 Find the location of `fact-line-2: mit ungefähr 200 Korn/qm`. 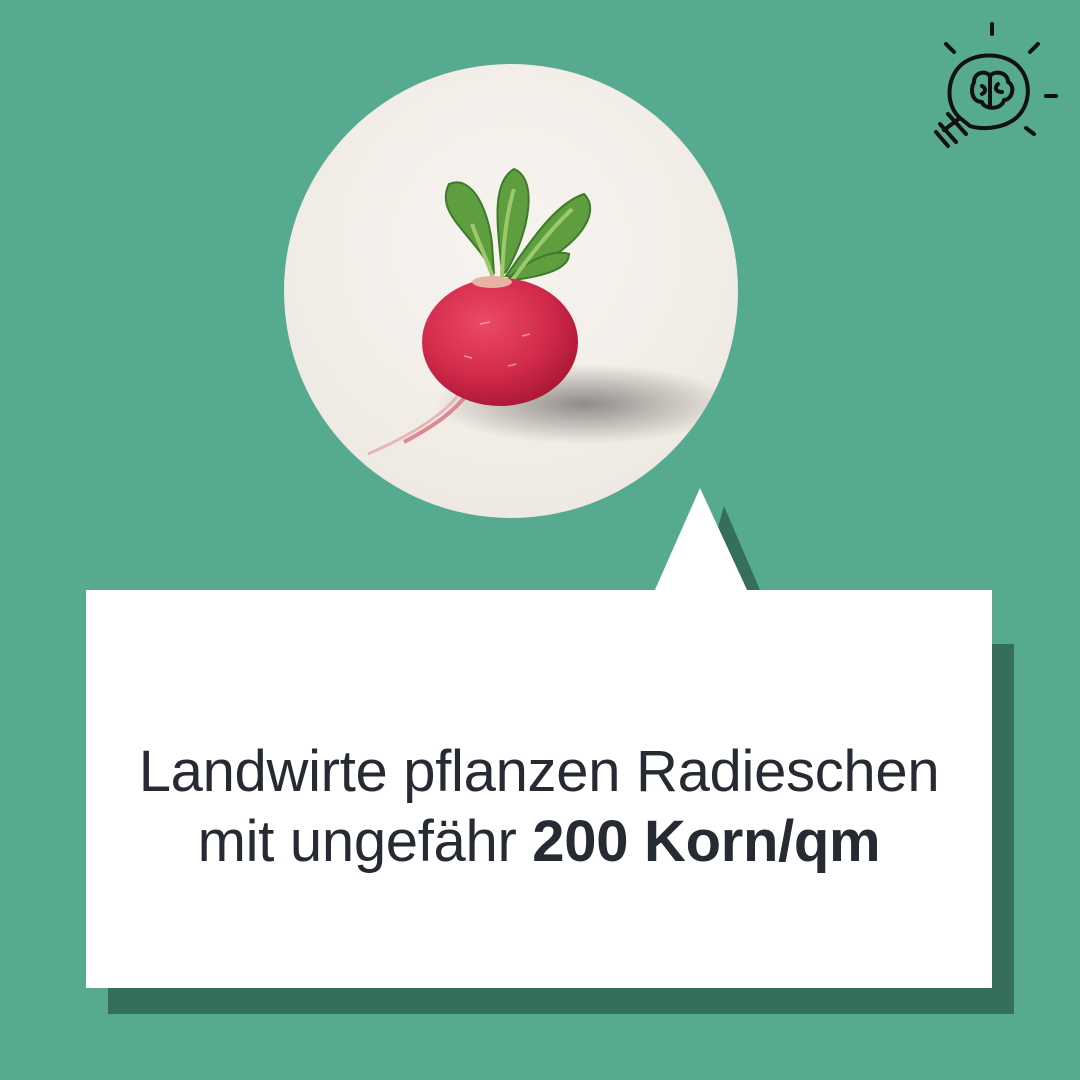

fact-line-2: mit ungefähr 200 Korn/qm is located at coordinates (539, 842).